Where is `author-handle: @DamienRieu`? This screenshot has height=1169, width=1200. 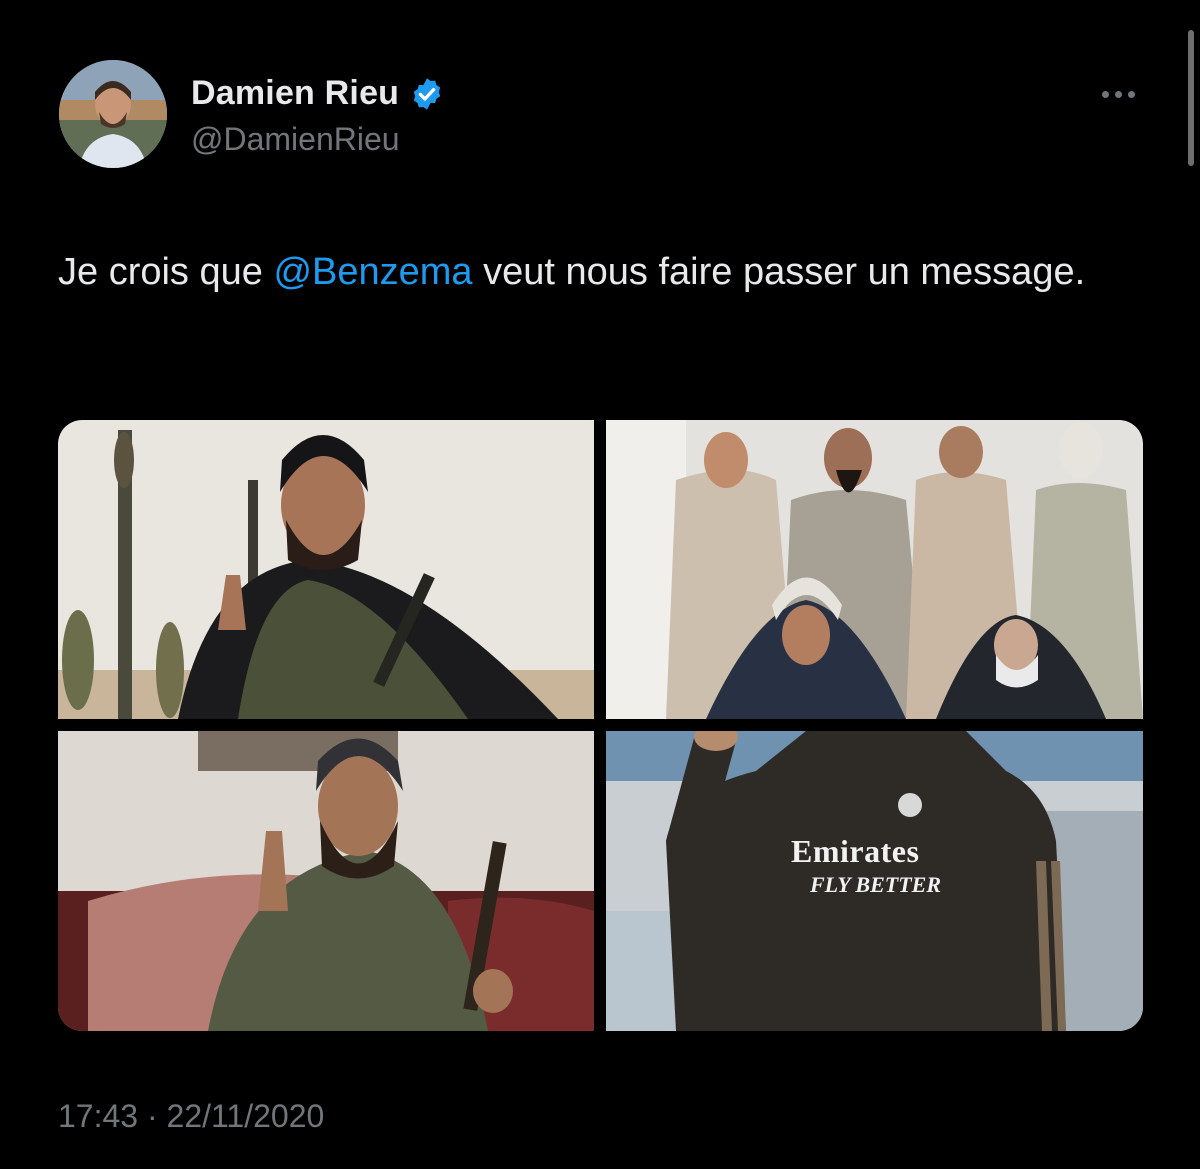
author-handle: @DamienRieu is located at coordinates (295, 139).